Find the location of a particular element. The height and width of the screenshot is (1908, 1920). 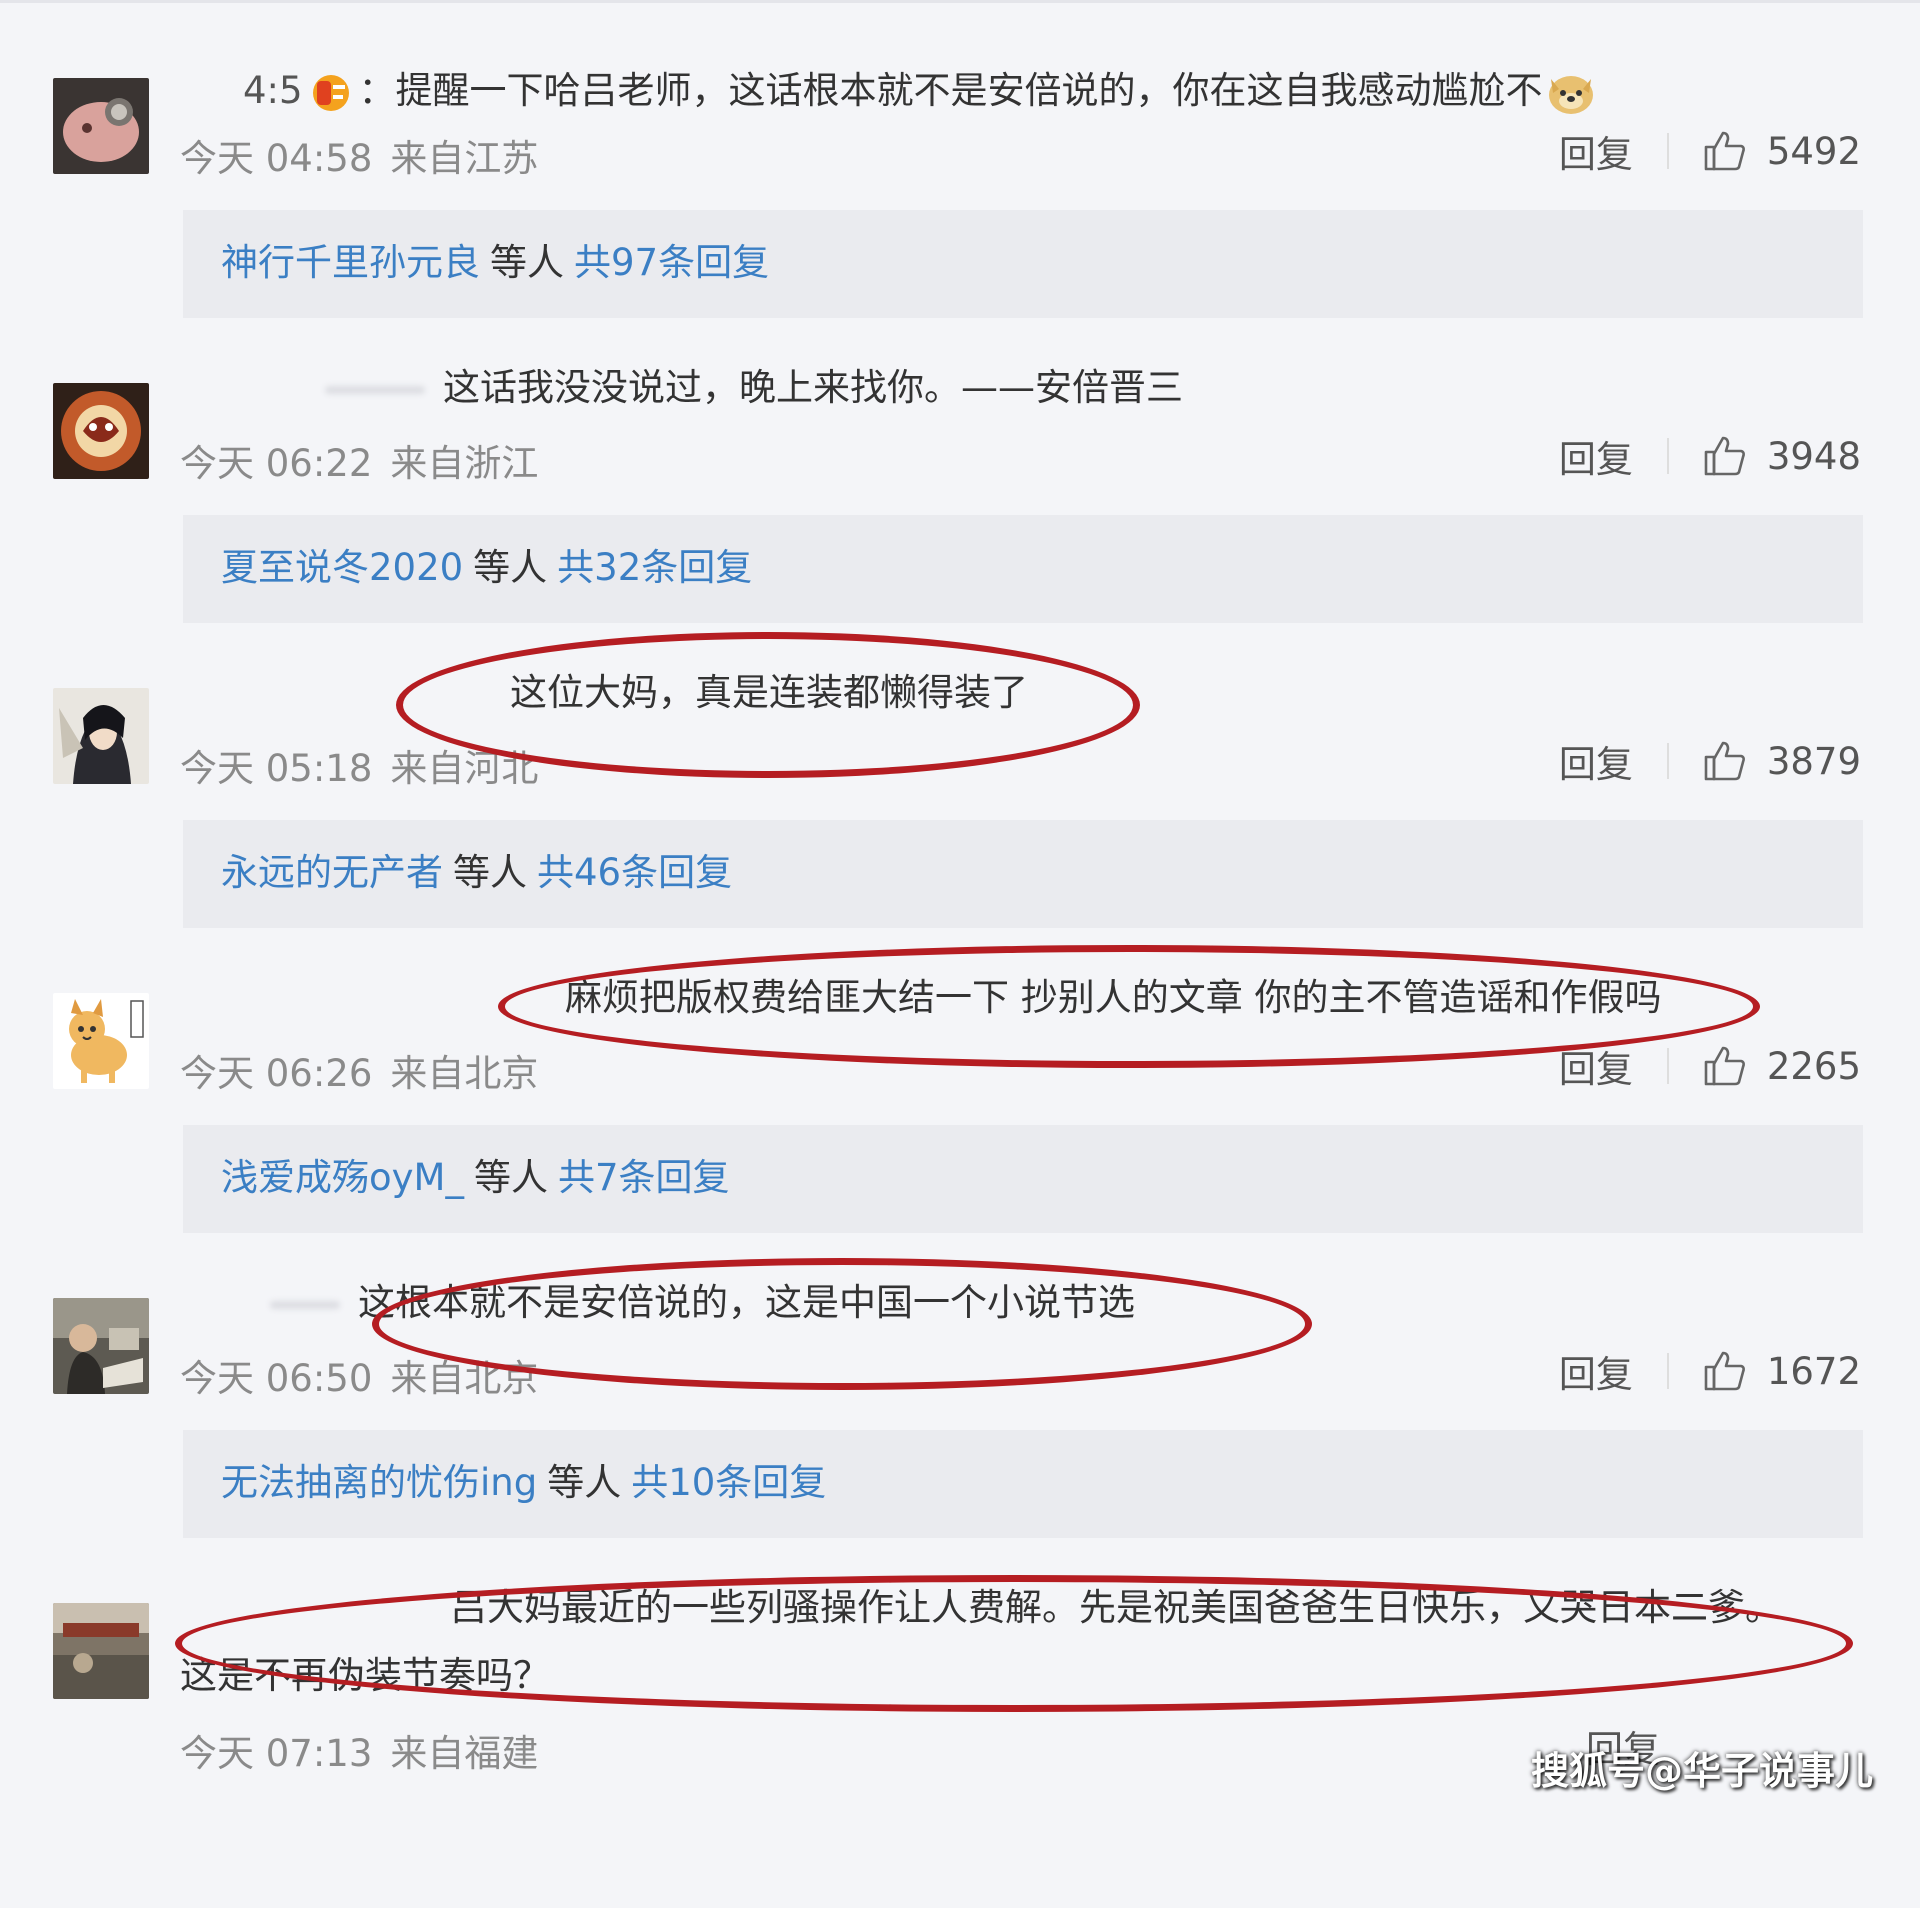

comment-location: 来自福建 is located at coordinates (464, 1753).